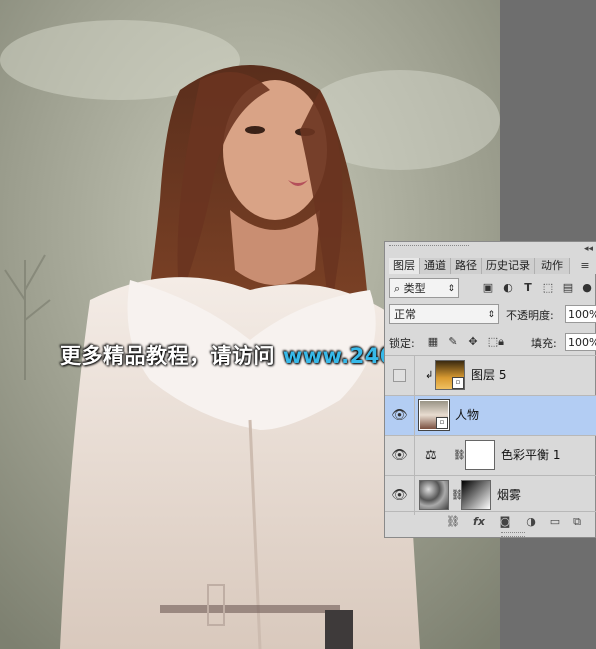 The width and height of the screenshot is (596, 649). What do you see at coordinates (555, 522) in the screenshot?
I see `folder-icon: ▭` at bounding box center [555, 522].